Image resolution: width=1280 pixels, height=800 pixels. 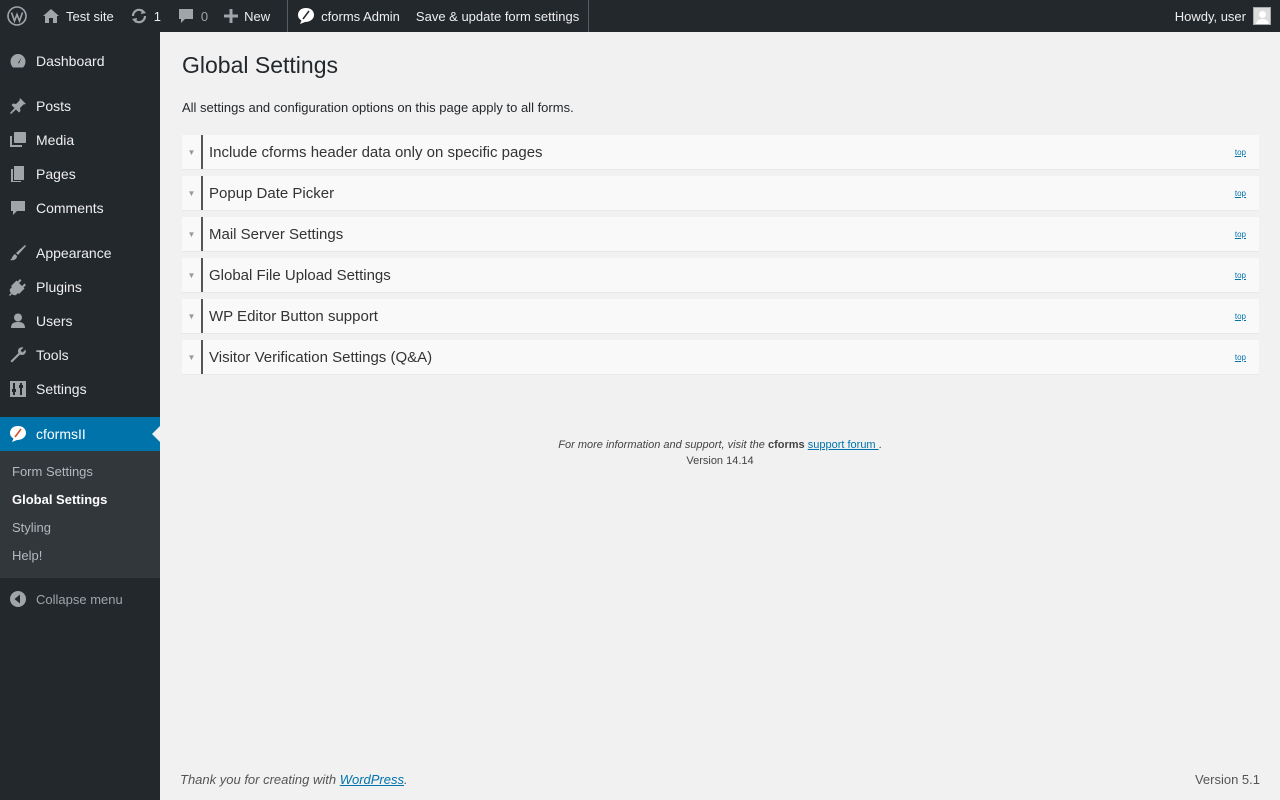 What do you see at coordinates (720, 193) in the screenshot?
I see `section-date-picker: ▼ Popup Date Picker top` at bounding box center [720, 193].